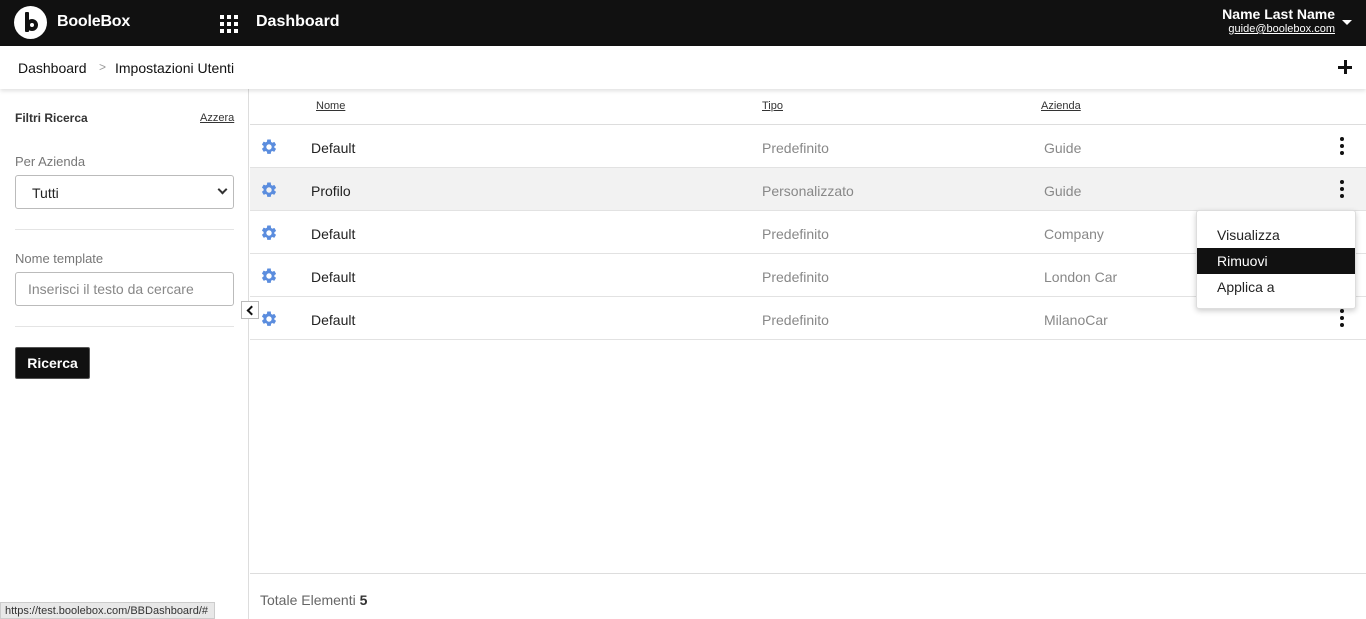 The height and width of the screenshot is (619, 1366). I want to click on row-context-menu: Visualizza Rimuovi Applica a, so click(1276, 259).